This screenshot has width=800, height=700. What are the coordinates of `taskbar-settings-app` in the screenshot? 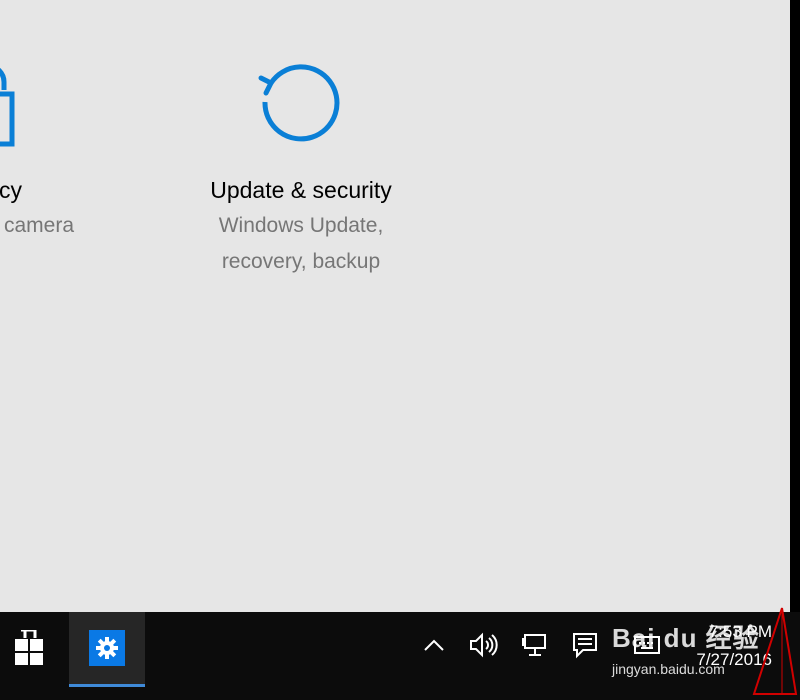 It's located at (107, 649).